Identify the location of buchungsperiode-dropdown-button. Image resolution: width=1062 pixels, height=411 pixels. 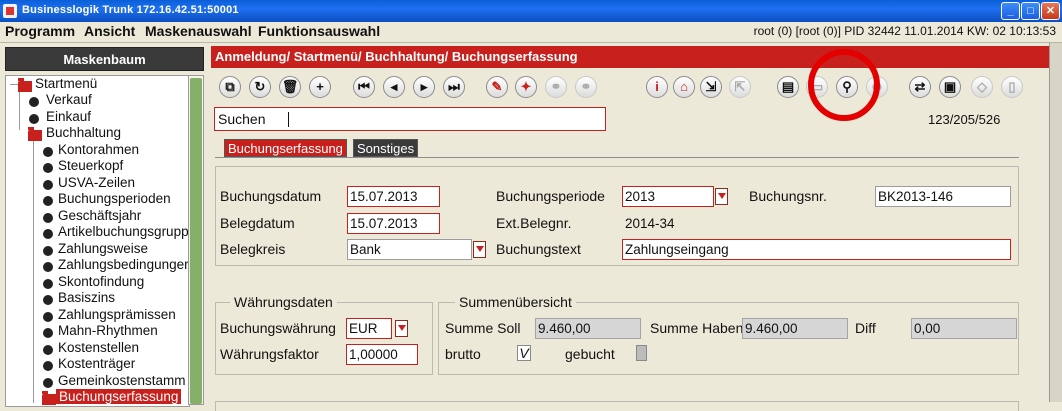
(721, 196).